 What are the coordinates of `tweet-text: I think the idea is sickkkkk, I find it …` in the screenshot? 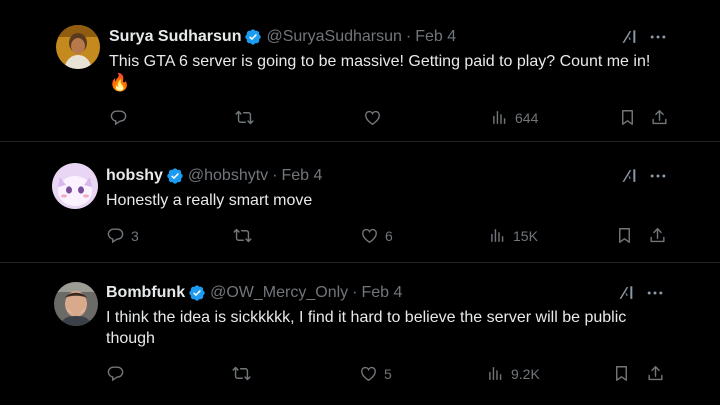 It's located at (366, 328).